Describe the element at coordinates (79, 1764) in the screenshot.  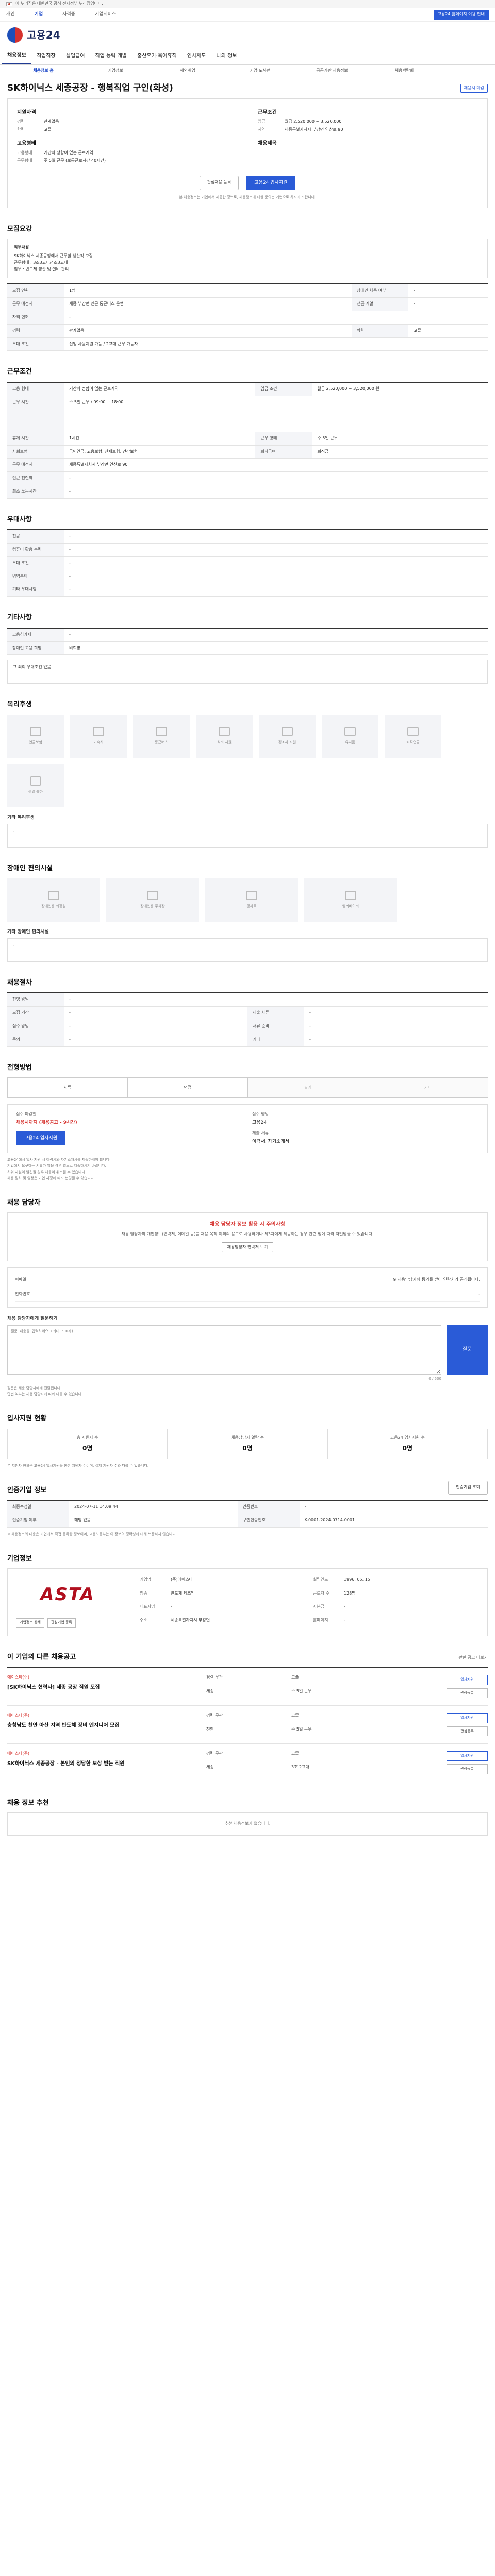
I see `related-job-title: SK하이닉스 세종공장 - 본인의 정당한 보상 받는 직원` at that location.